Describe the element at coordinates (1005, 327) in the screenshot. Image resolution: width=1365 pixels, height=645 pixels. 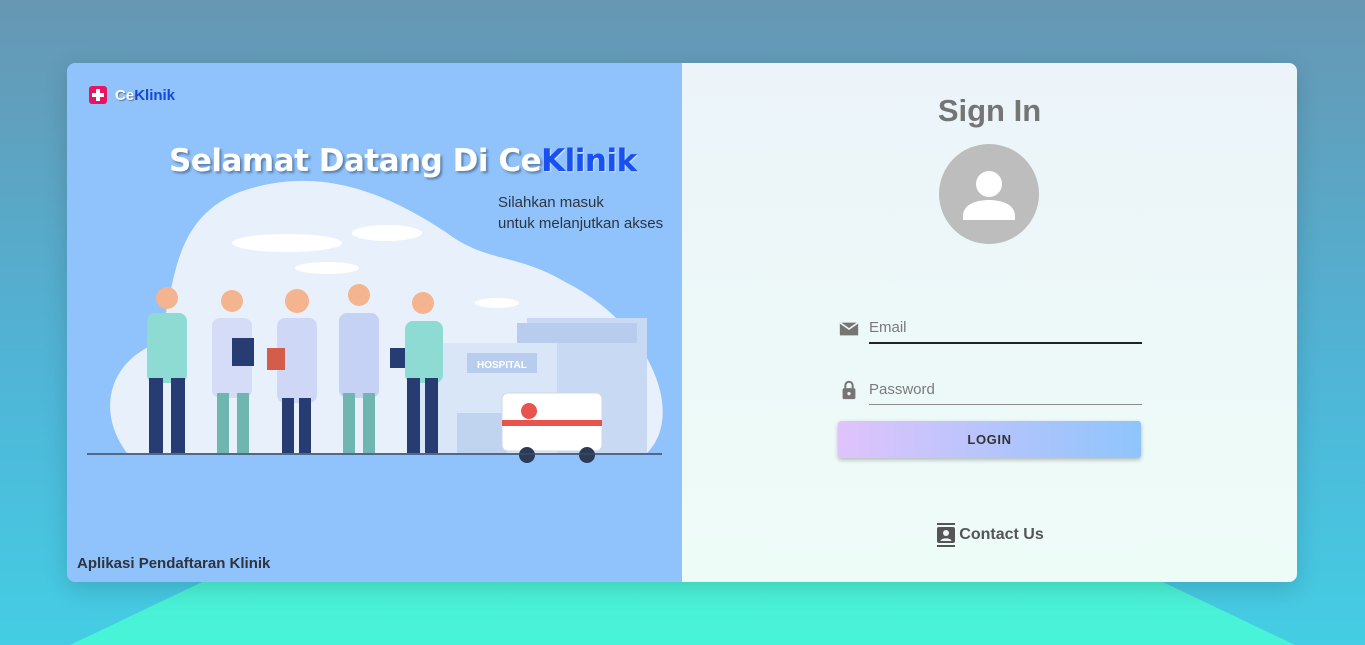
I see `email-input` at that location.